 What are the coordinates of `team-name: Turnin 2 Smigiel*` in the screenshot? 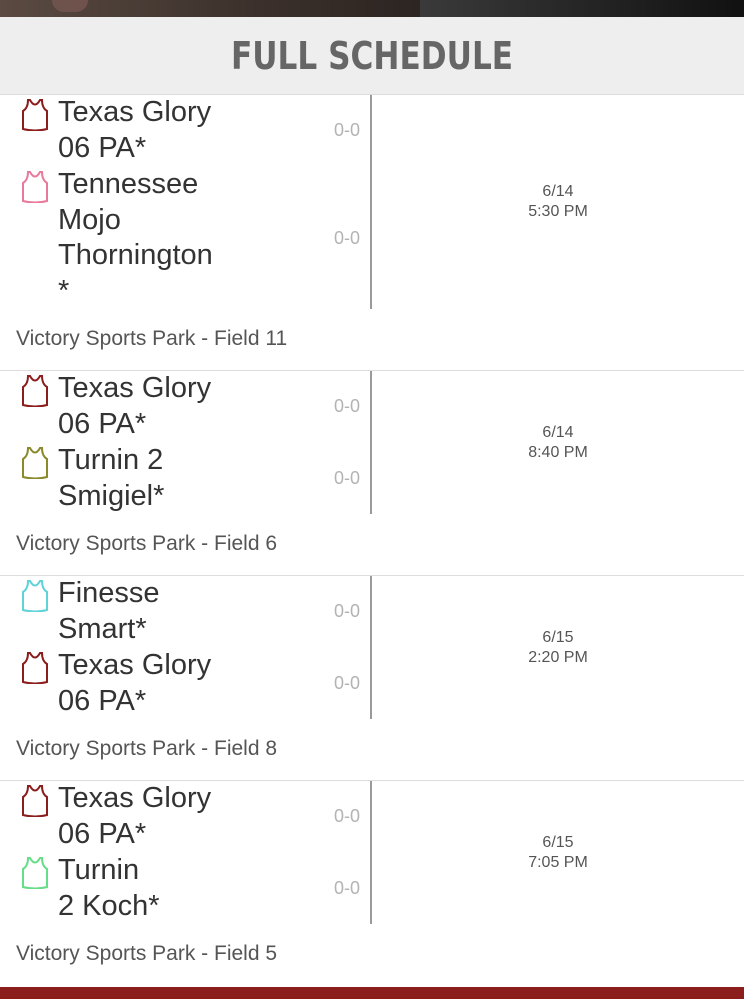 It's located at (111, 478).